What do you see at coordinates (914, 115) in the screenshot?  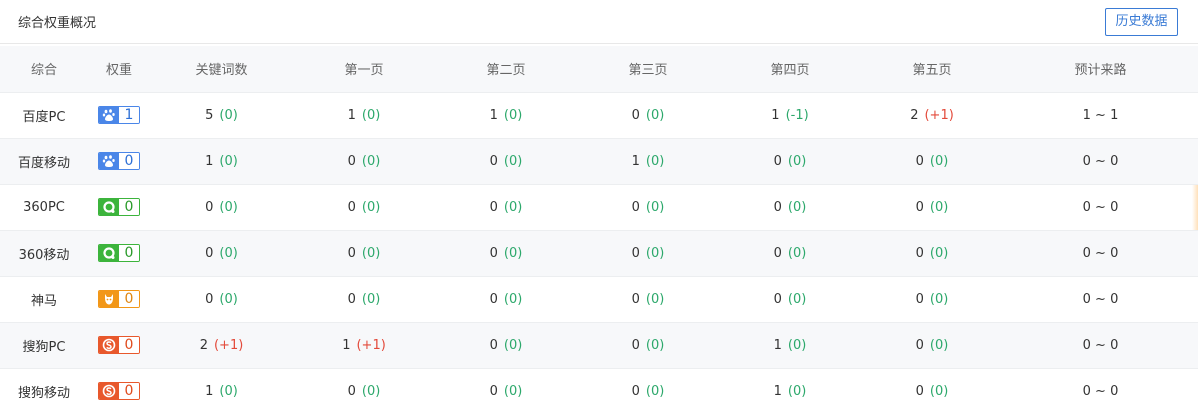 I see `page5-count: 2` at bounding box center [914, 115].